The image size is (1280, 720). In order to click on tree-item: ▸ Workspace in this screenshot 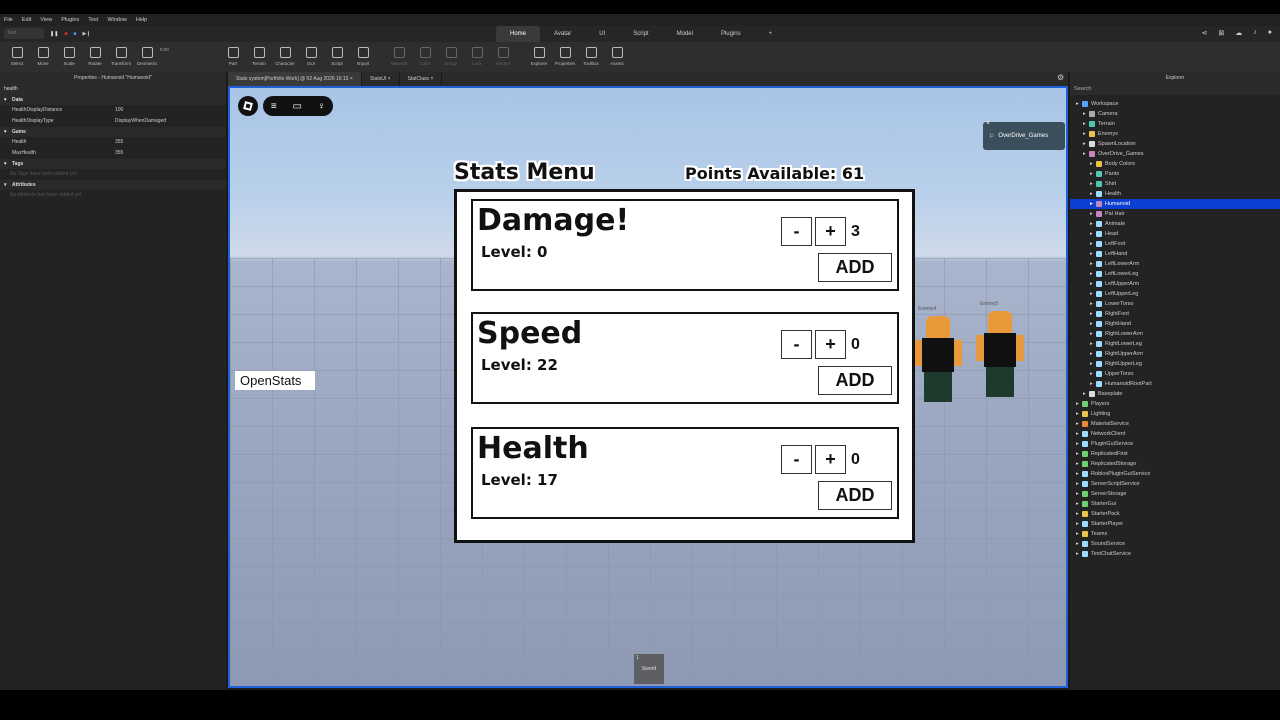, I will do `click(1175, 104)`.